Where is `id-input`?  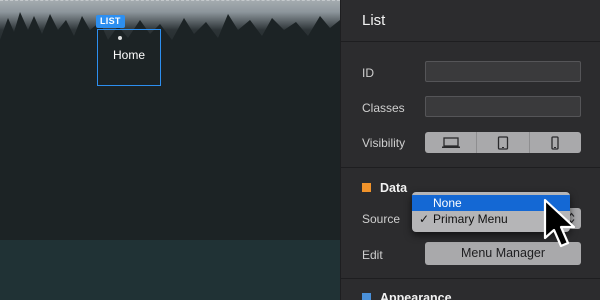
id-input is located at coordinates (503, 71).